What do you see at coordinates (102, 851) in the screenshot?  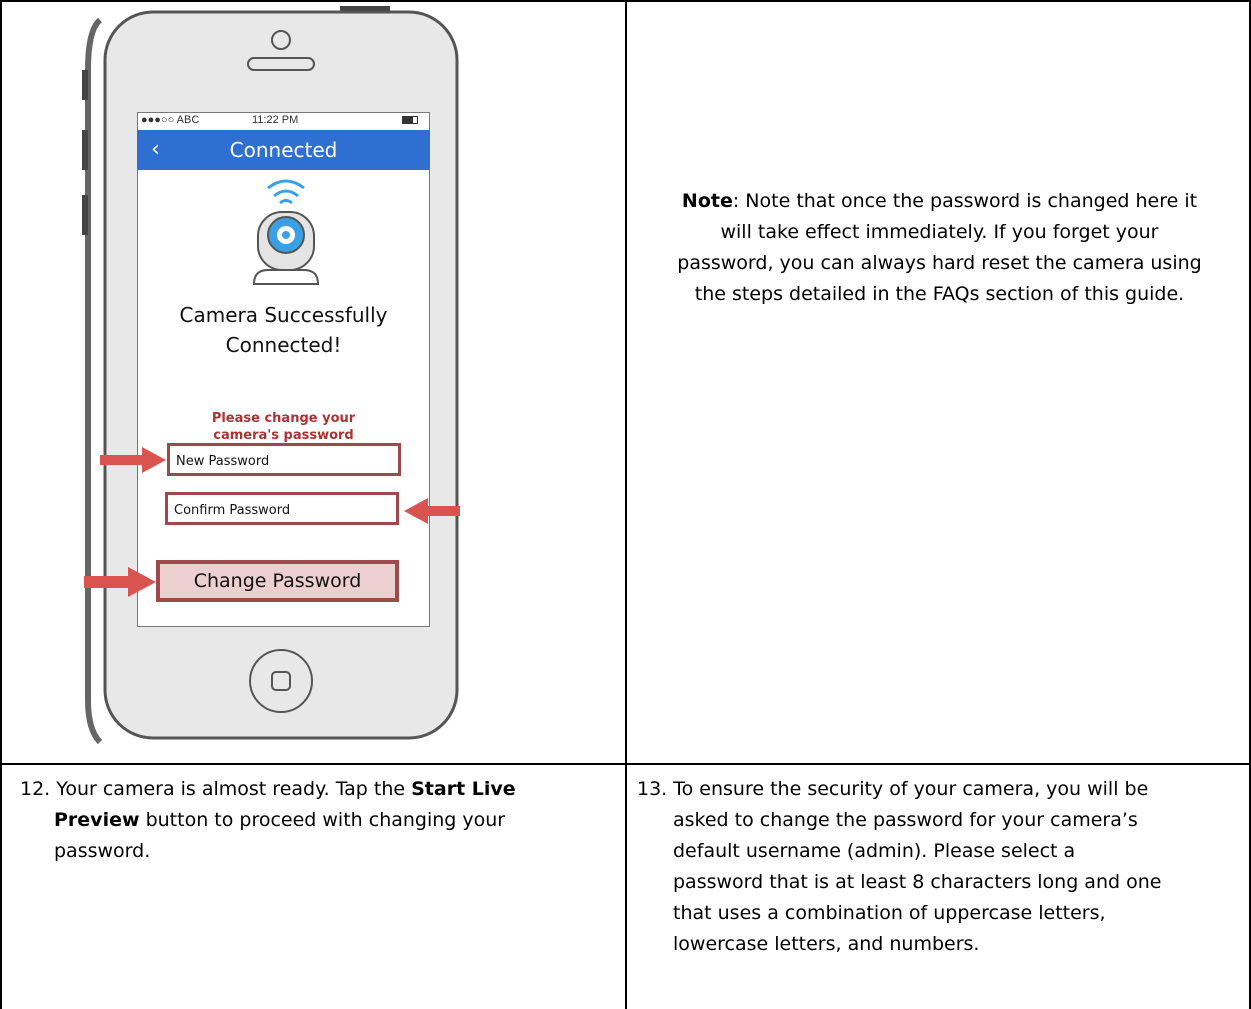 I see `step-12-line-3: password.` at bounding box center [102, 851].